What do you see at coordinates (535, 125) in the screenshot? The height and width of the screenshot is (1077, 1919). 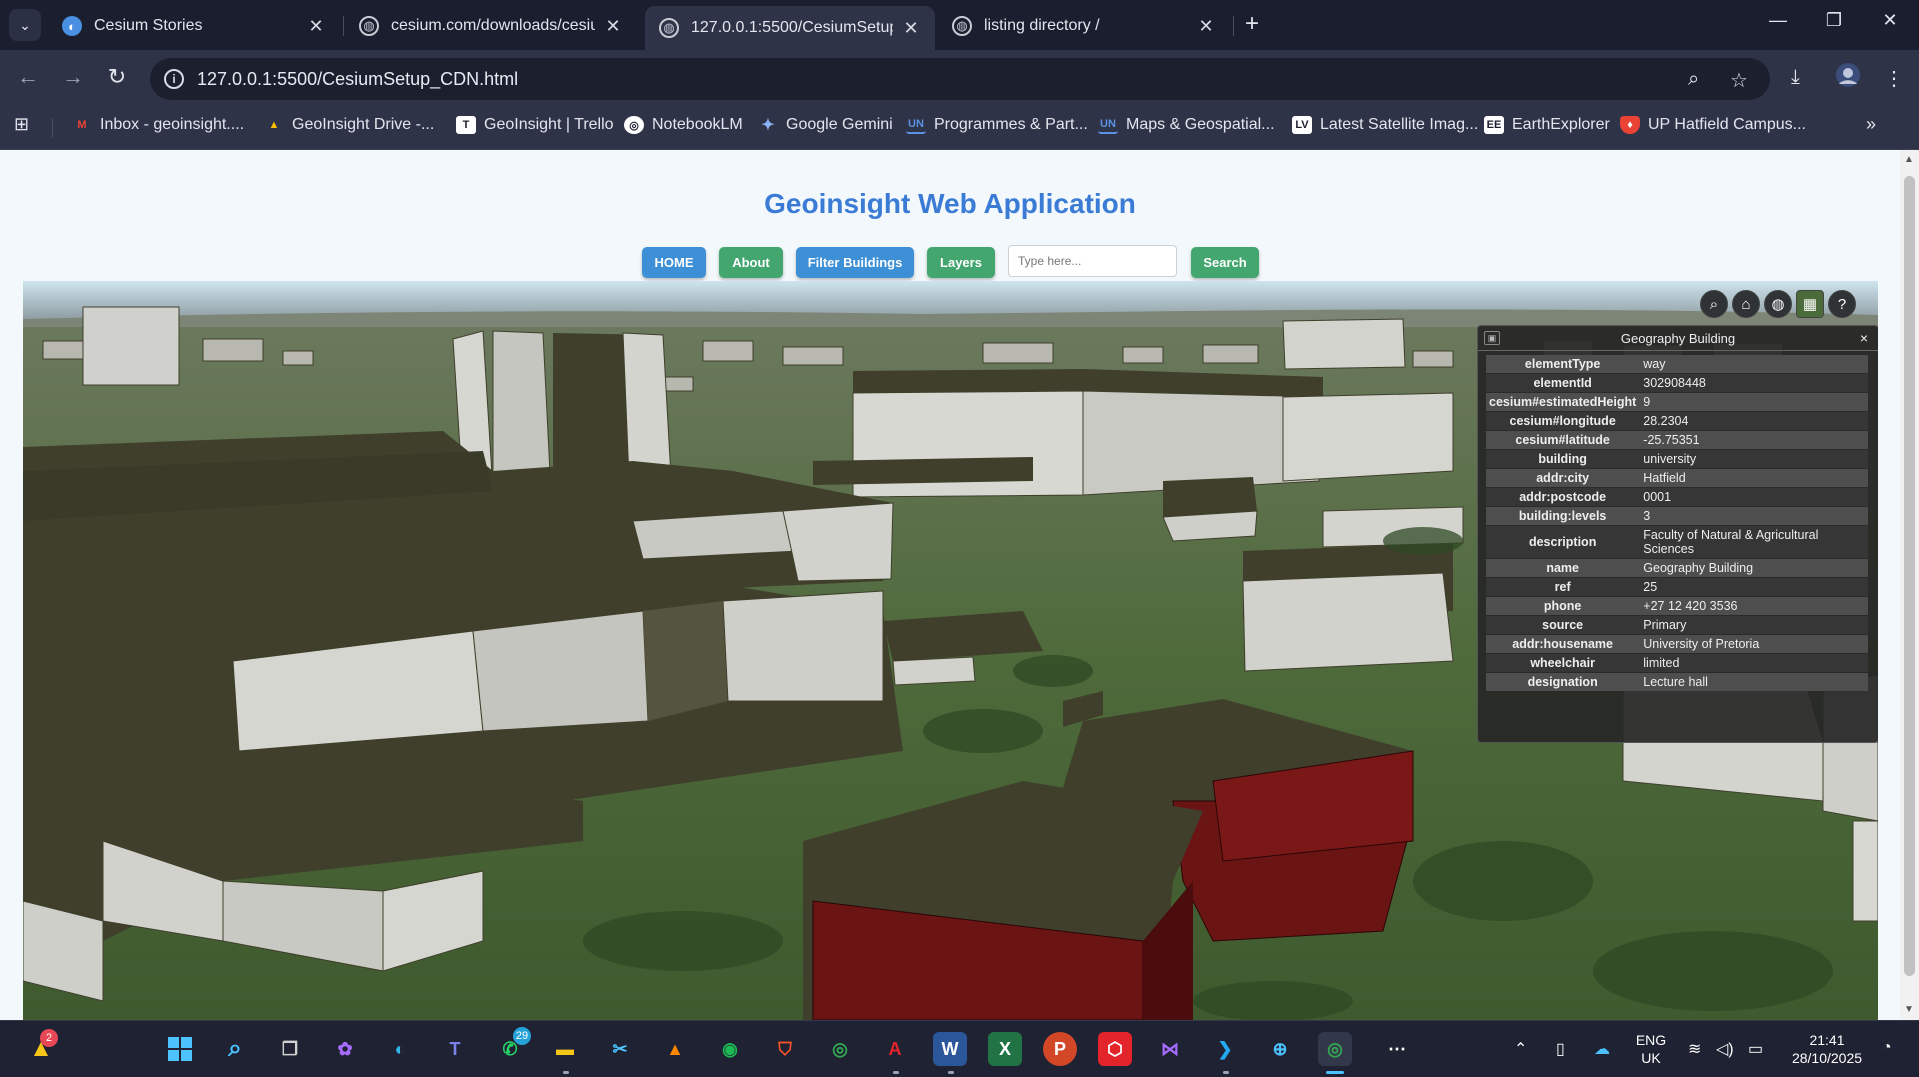 I see `bookmark-trello: T GeoInsight | Trello` at bounding box center [535, 125].